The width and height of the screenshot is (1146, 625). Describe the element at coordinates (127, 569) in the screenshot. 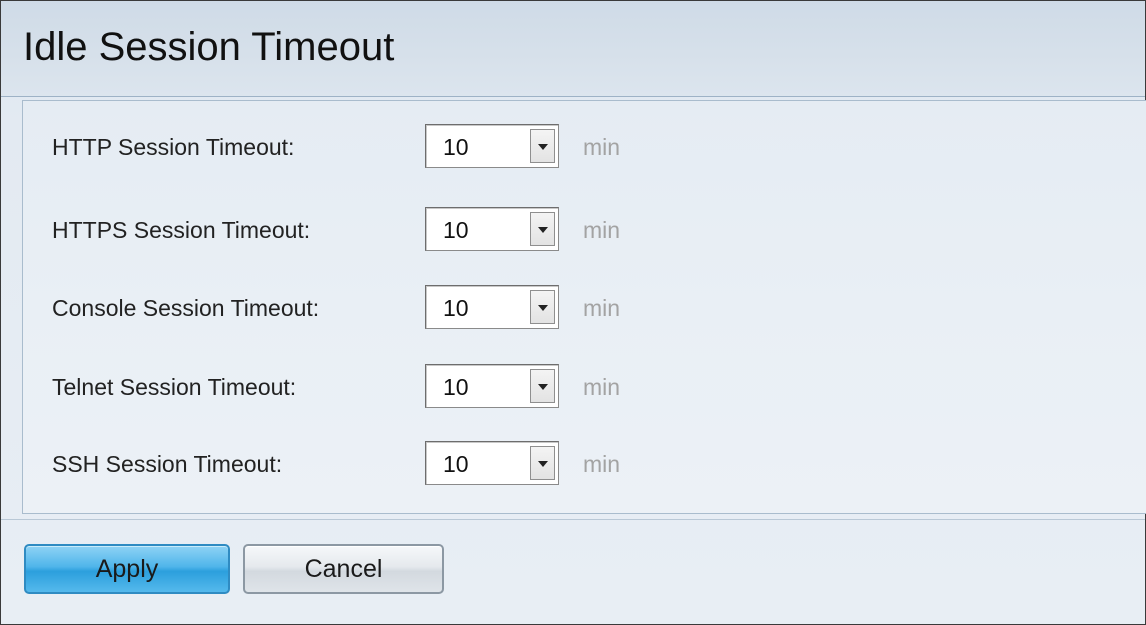

I see `apply-button: Apply` at that location.